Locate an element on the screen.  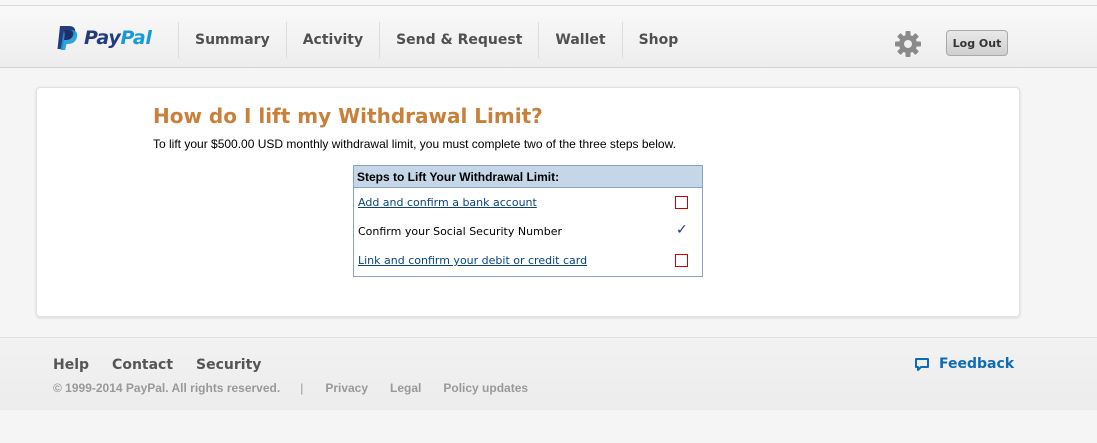
legal-link: Legal is located at coordinates (405, 388).